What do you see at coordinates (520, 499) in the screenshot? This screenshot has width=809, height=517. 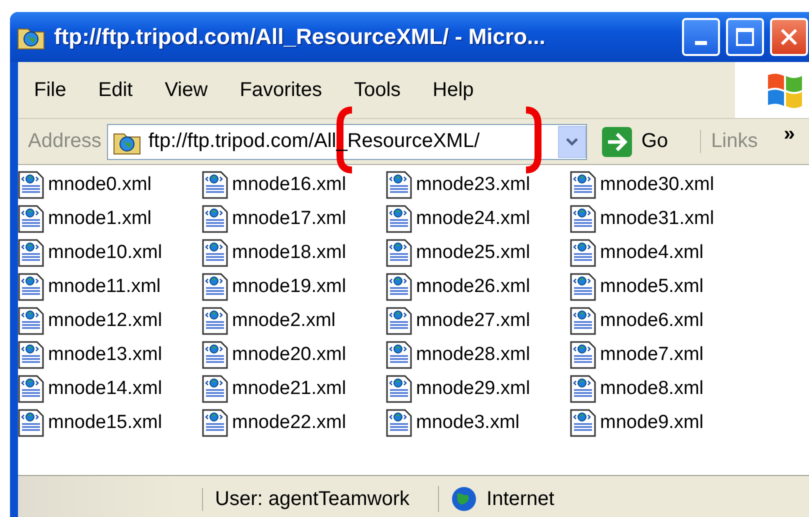 I see `zone-label: Internet` at bounding box center [520, 499].